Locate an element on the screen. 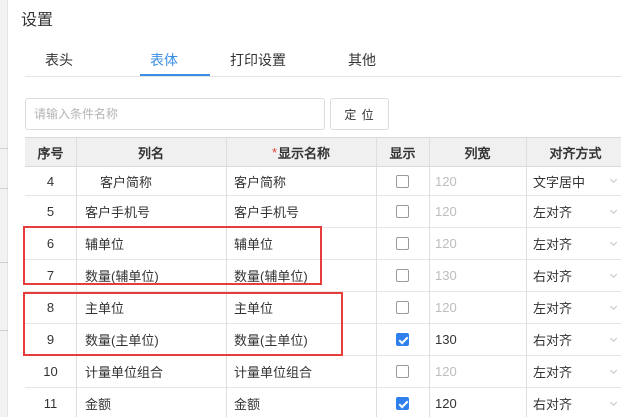 The height and width of the screenshot is (417, 621). table-row: 4 客户简称 客户简称 120 文字居中 is located at coordinates (323, 181).